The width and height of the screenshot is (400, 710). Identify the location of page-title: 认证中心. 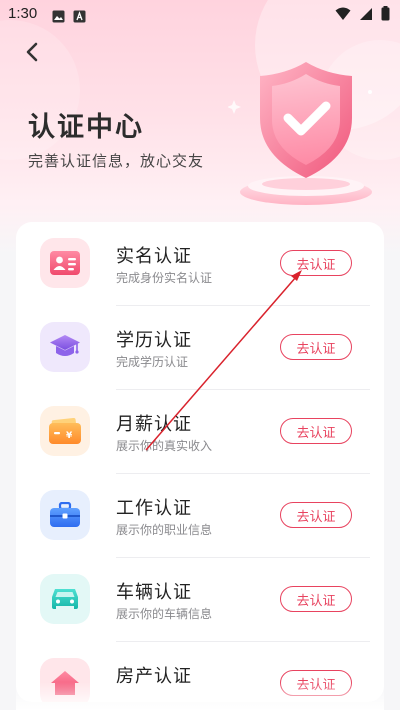
(86, 127).